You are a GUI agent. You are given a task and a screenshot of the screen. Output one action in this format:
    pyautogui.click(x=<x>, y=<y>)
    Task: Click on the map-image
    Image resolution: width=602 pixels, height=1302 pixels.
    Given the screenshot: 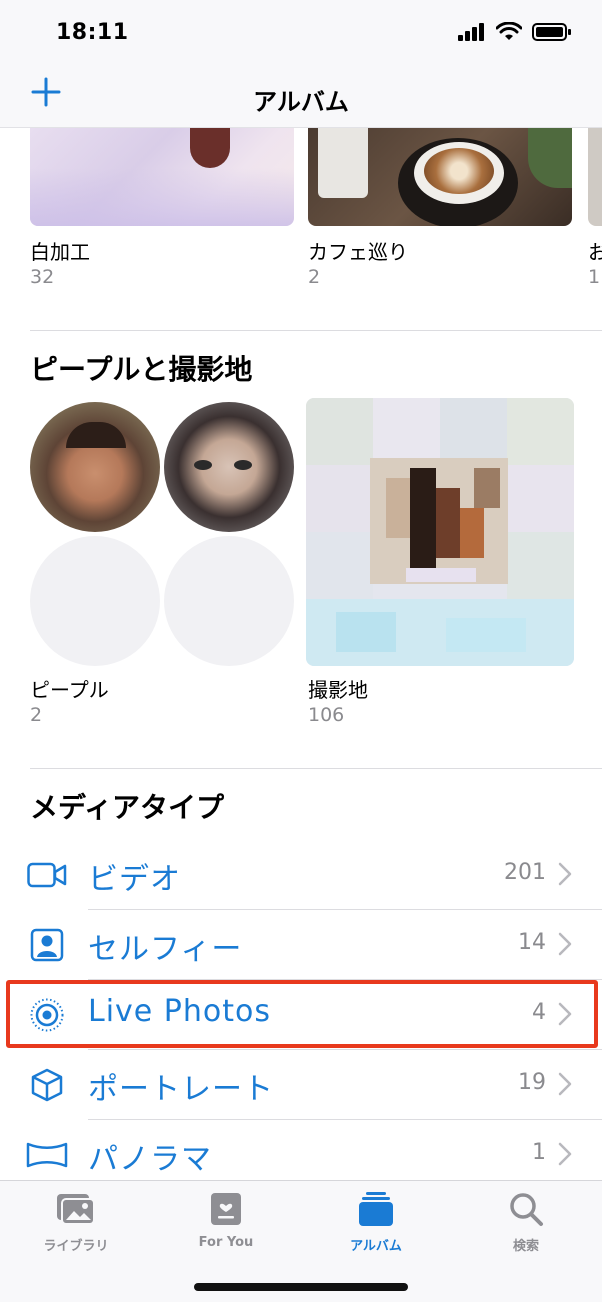 What is the action you would take?
    pyautogui.click(x=440, y=532)
    